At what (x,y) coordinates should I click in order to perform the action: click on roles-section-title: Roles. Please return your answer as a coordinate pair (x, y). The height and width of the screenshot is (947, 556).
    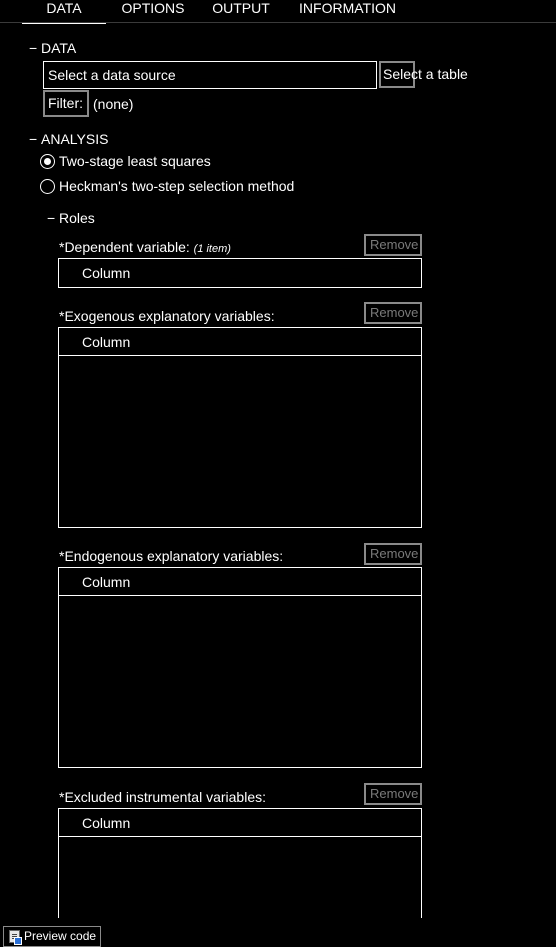
    Looking at the image, I should click on (77, 218).